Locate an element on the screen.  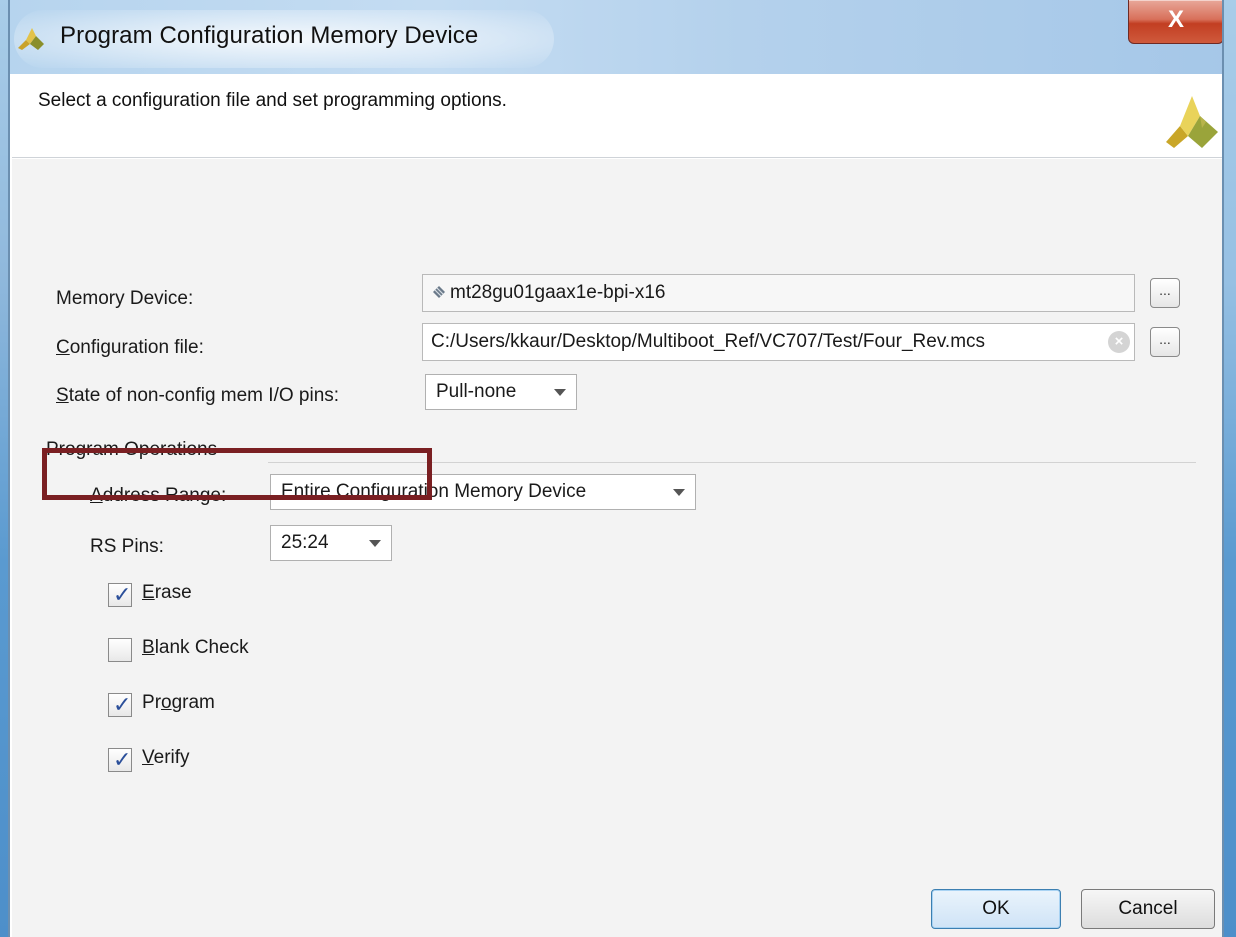
io-pins-dropdown: Pull-none is located at coordinates (501, 392).